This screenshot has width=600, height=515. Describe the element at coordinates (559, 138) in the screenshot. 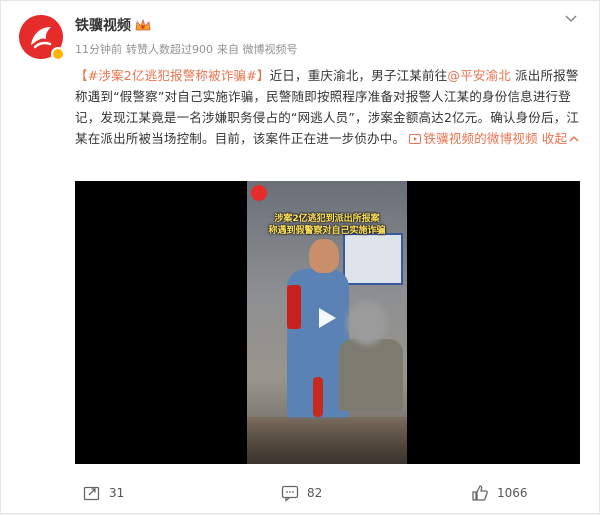

I see `collapse-link: 收起` at that location.